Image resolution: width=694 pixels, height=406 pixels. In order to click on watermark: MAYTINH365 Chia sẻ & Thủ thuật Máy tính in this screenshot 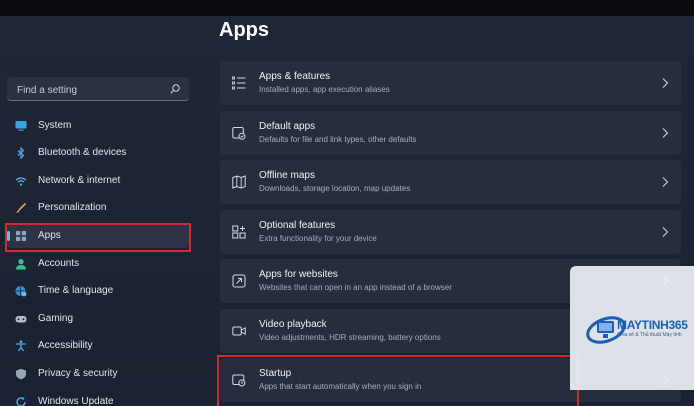, I will do `click(632, 328)`.